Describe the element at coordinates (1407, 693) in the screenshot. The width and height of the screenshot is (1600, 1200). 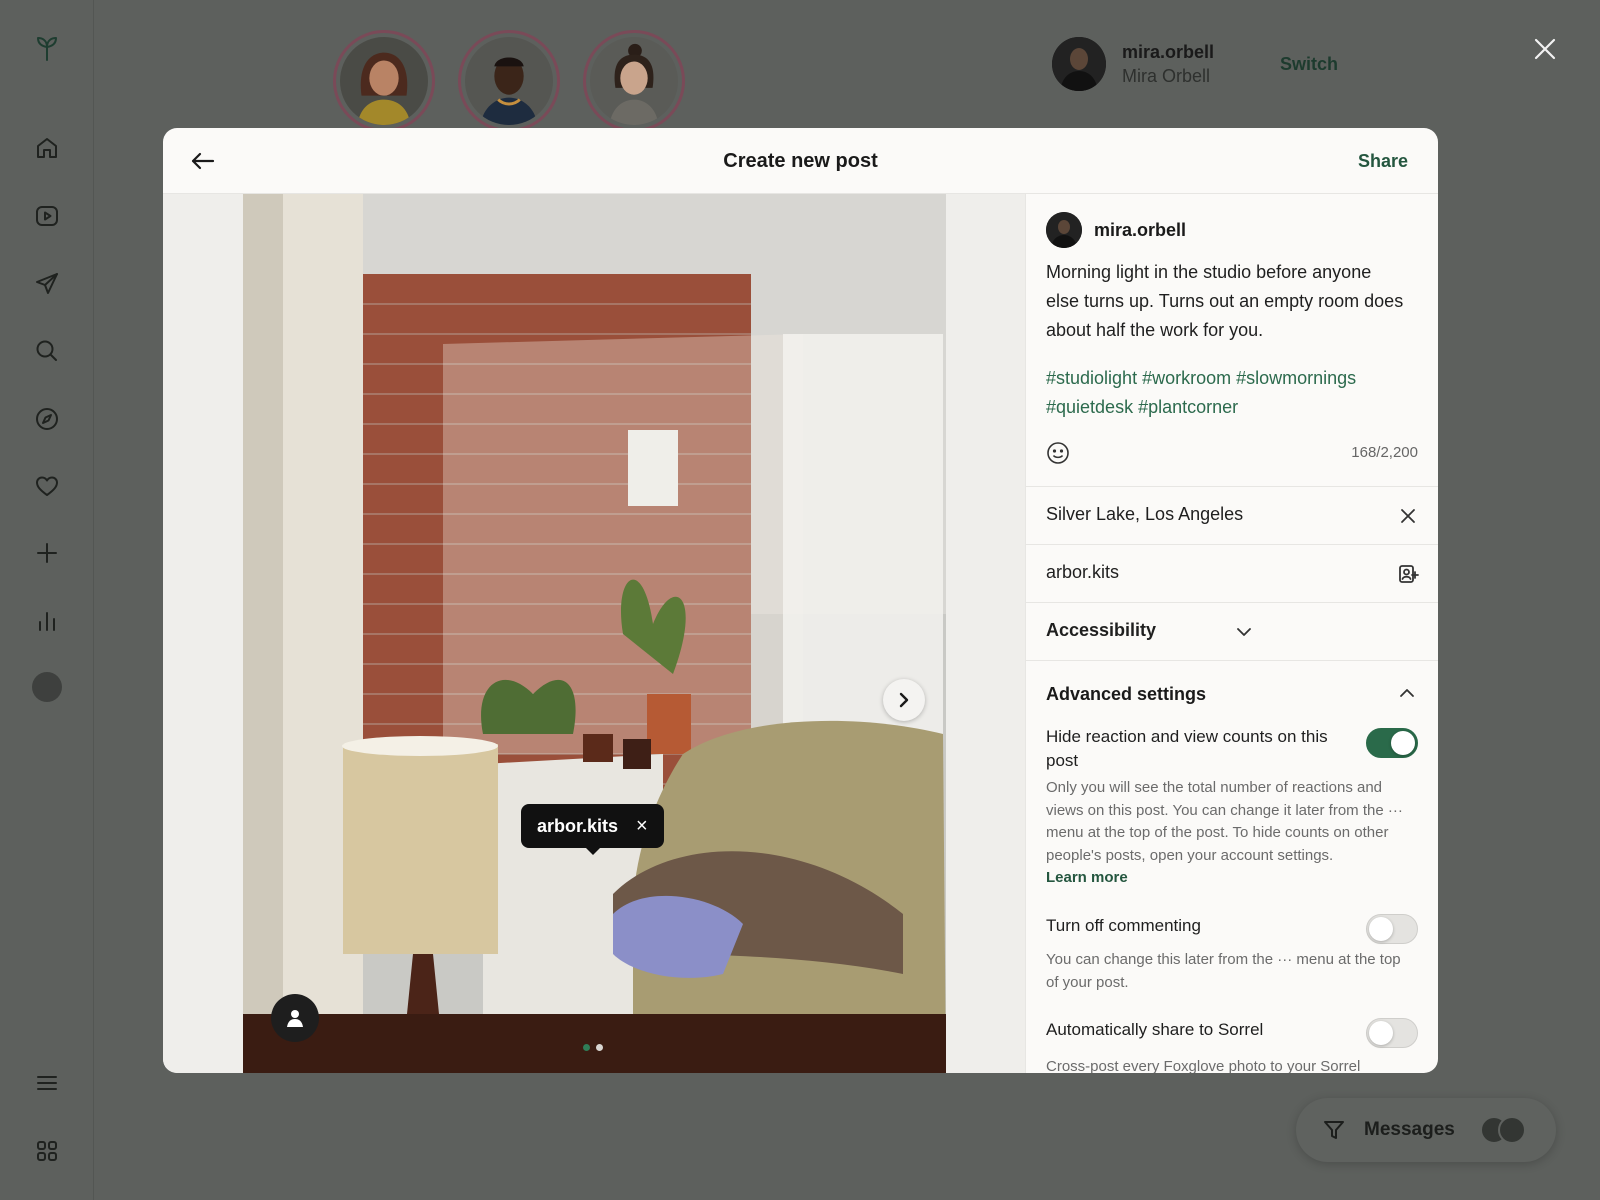
I see `chevron-up-icon` at that location.